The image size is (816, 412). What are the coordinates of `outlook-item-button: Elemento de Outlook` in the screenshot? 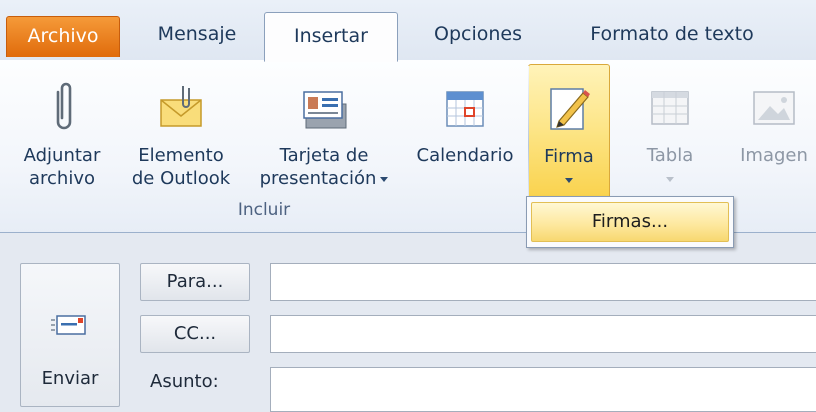 It's located at (181, 129).